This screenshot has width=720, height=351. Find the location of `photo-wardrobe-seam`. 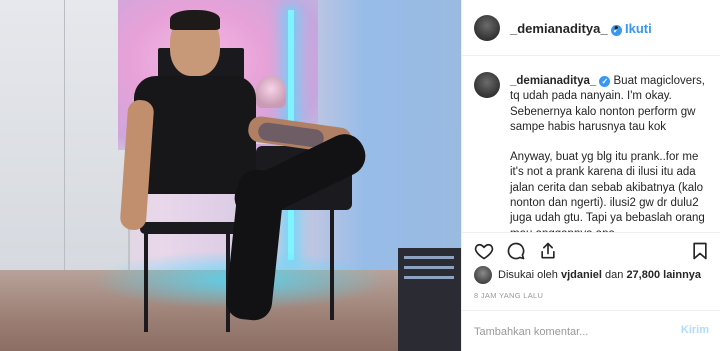

photo-wardrobe-seam is located at coordinates (64, 145).